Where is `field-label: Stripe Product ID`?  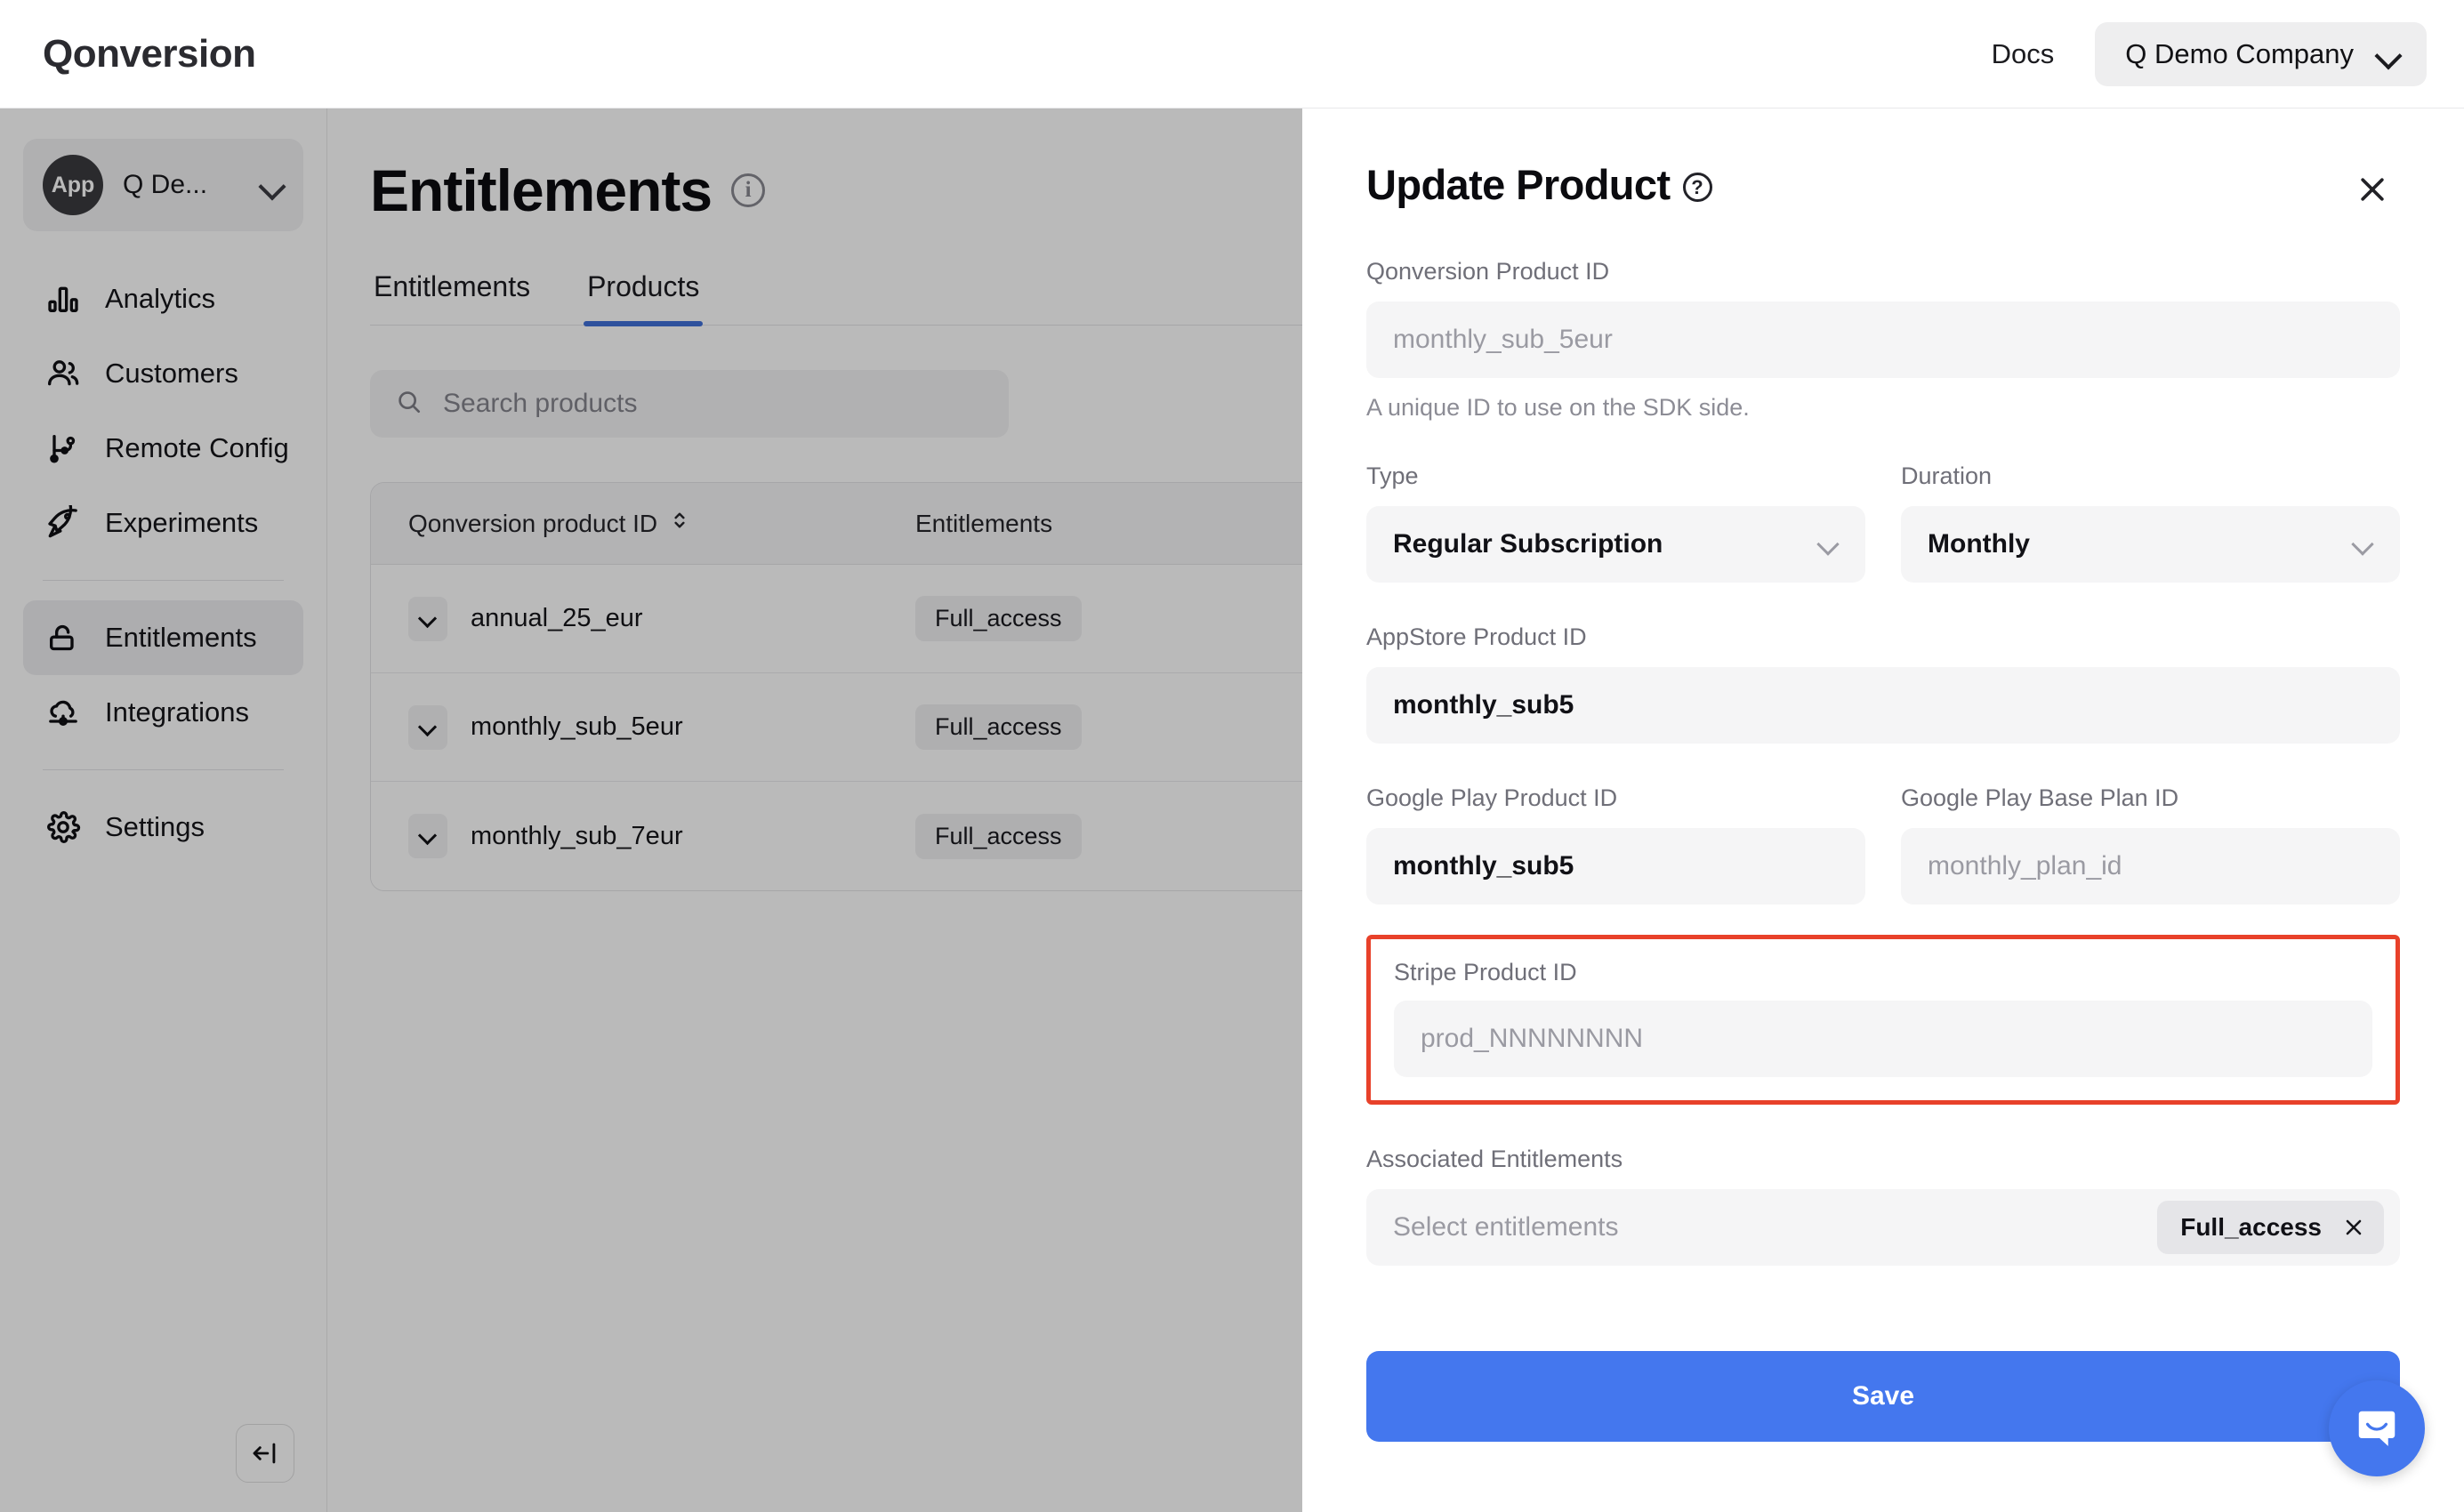 field-label: Stripe Product ID is located at coordinates (1486, 972).